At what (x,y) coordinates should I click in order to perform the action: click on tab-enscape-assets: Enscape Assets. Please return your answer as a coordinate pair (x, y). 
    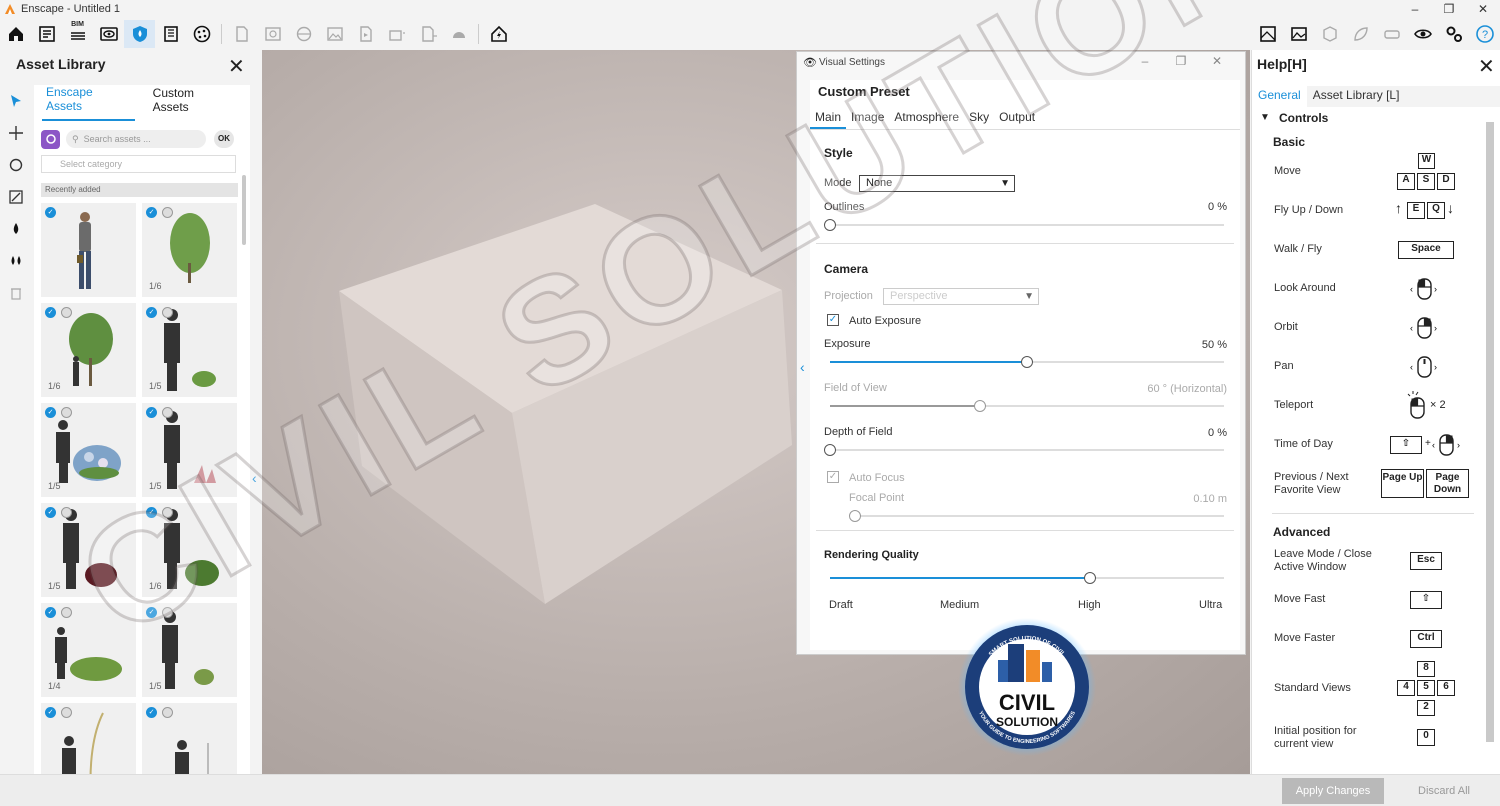
    Looking at the image, I should click on (88, 100).